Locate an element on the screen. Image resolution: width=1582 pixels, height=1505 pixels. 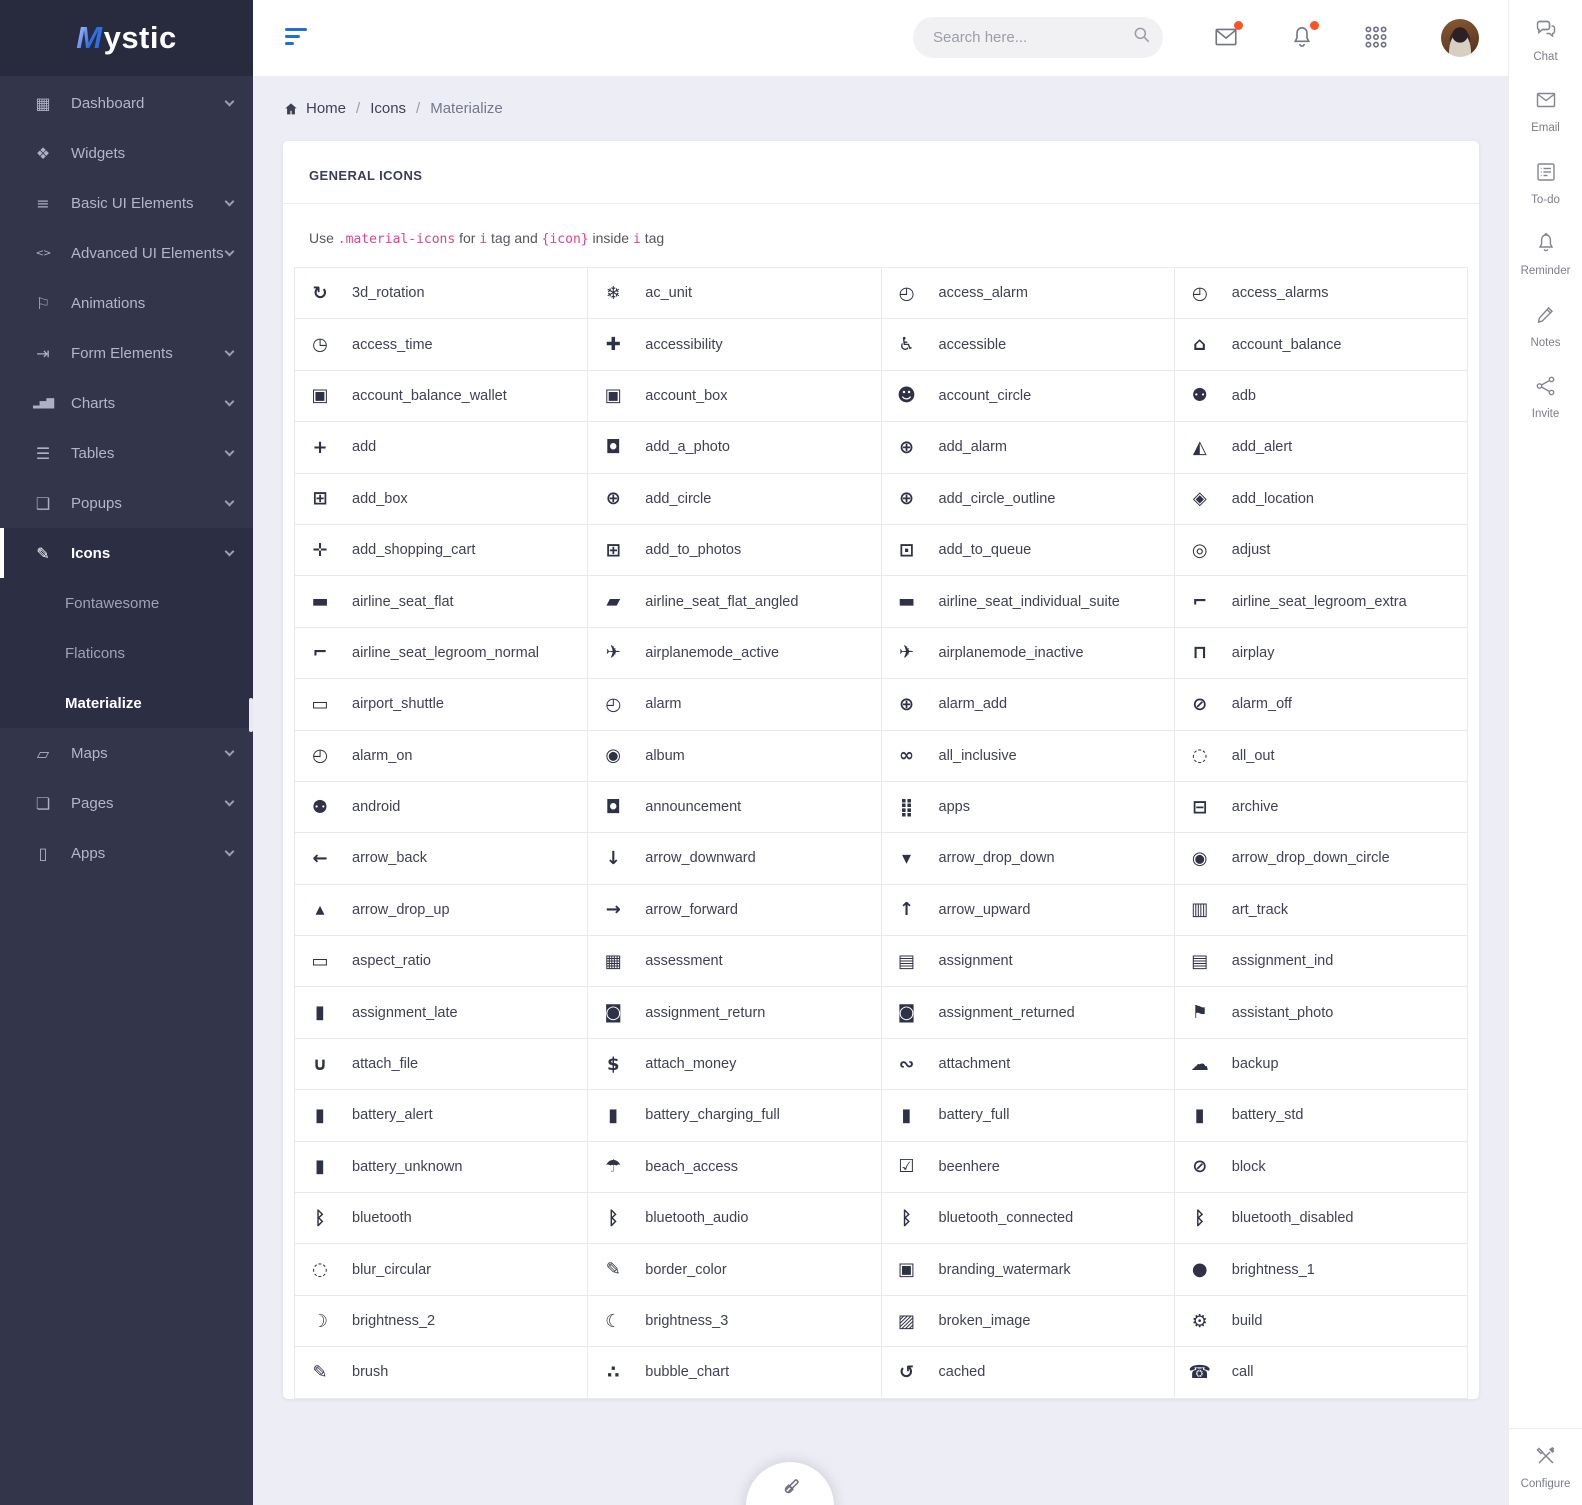
rail-item-invite: Invite is located at coordinates (1545, 398).